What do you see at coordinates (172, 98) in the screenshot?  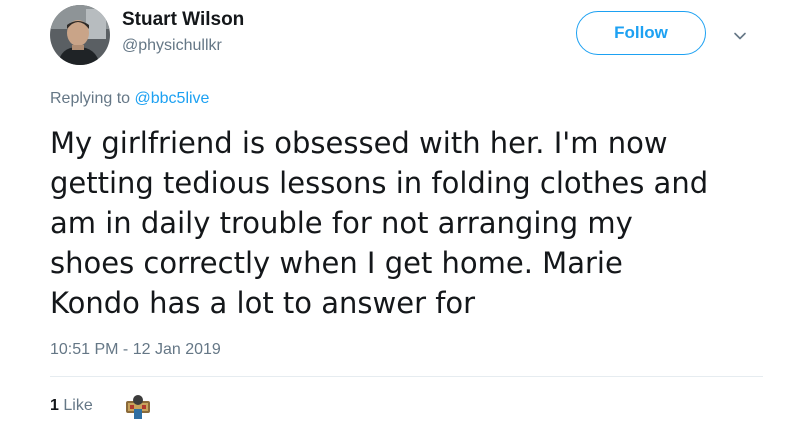 I see `reply-mention-link: @bbc5live` at bounding box center [172, 98].